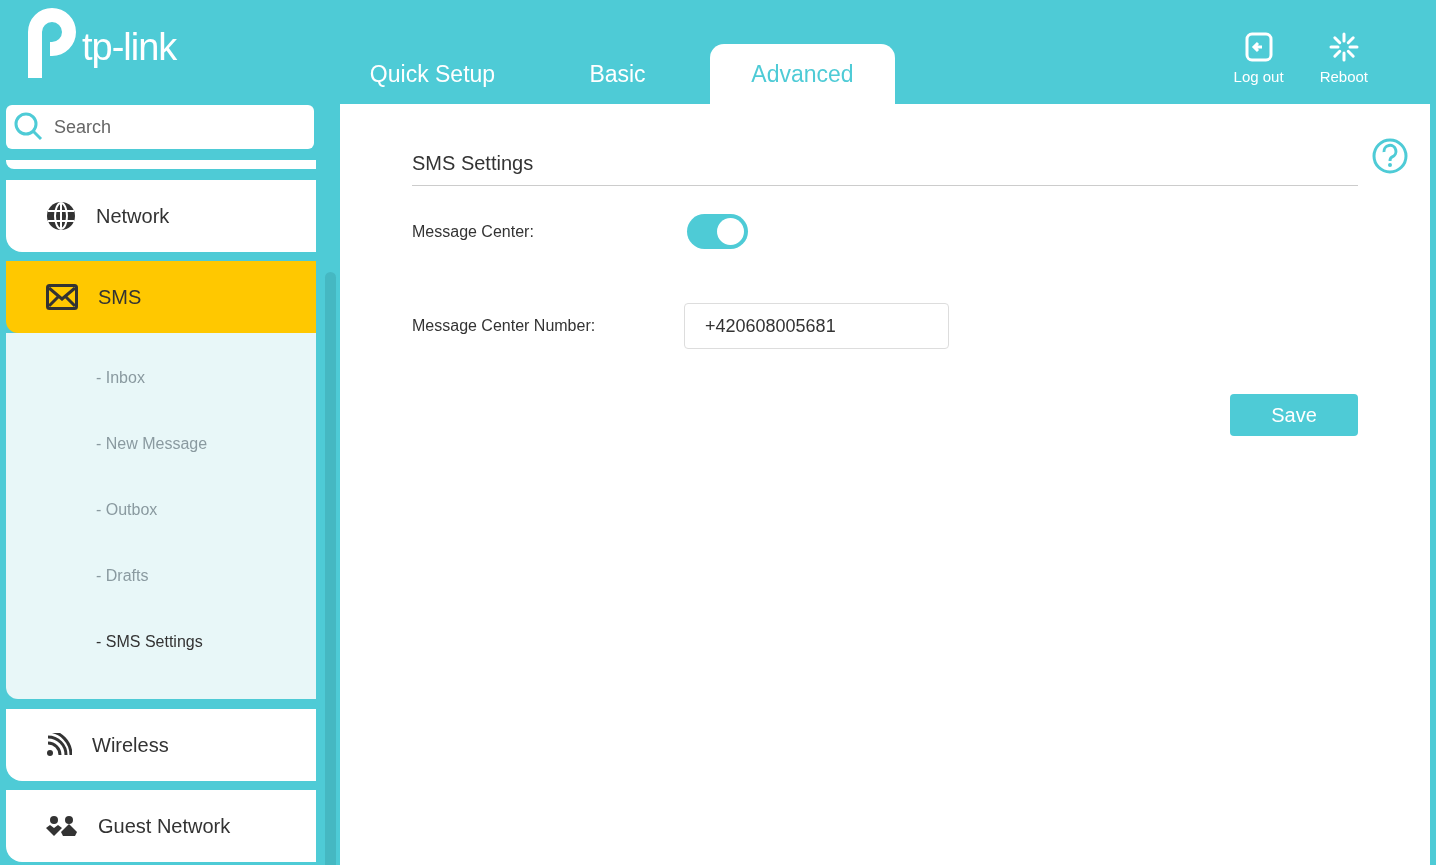 This screenshot has height=865, width=1436. What do you see at coordinates (161, 468) in the screenshot?
I see `submenu-item: - New Message` at bounding box center [161, 468].